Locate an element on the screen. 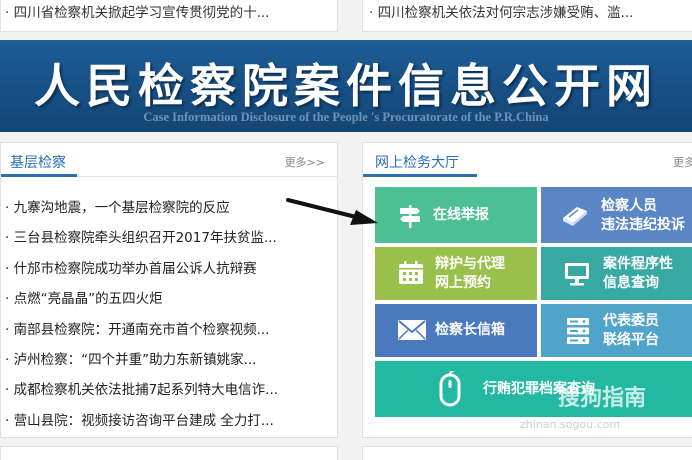 The width and height of the screenshot is (692, 460). calendar-icon is located at coordinates (411, 272).